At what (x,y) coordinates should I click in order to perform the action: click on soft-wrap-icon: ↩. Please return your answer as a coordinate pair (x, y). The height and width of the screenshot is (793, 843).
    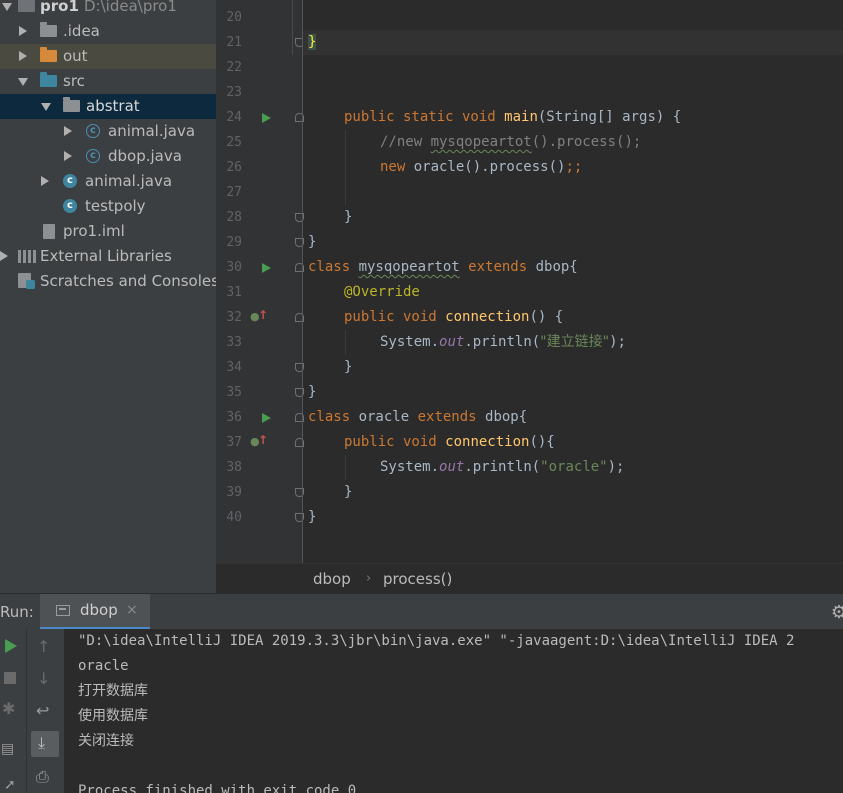
    Looking at the image, I should click on (42, 710).